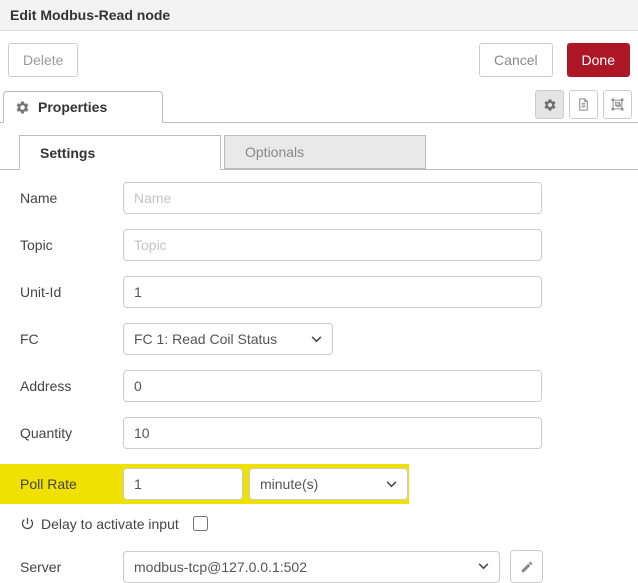 Image resolution: width=638 pixels, height=583 pixels. What do you see at coordinates (46, 386) in the screenshot?
I see `address-label: Address` at bounding box center [46, 386].